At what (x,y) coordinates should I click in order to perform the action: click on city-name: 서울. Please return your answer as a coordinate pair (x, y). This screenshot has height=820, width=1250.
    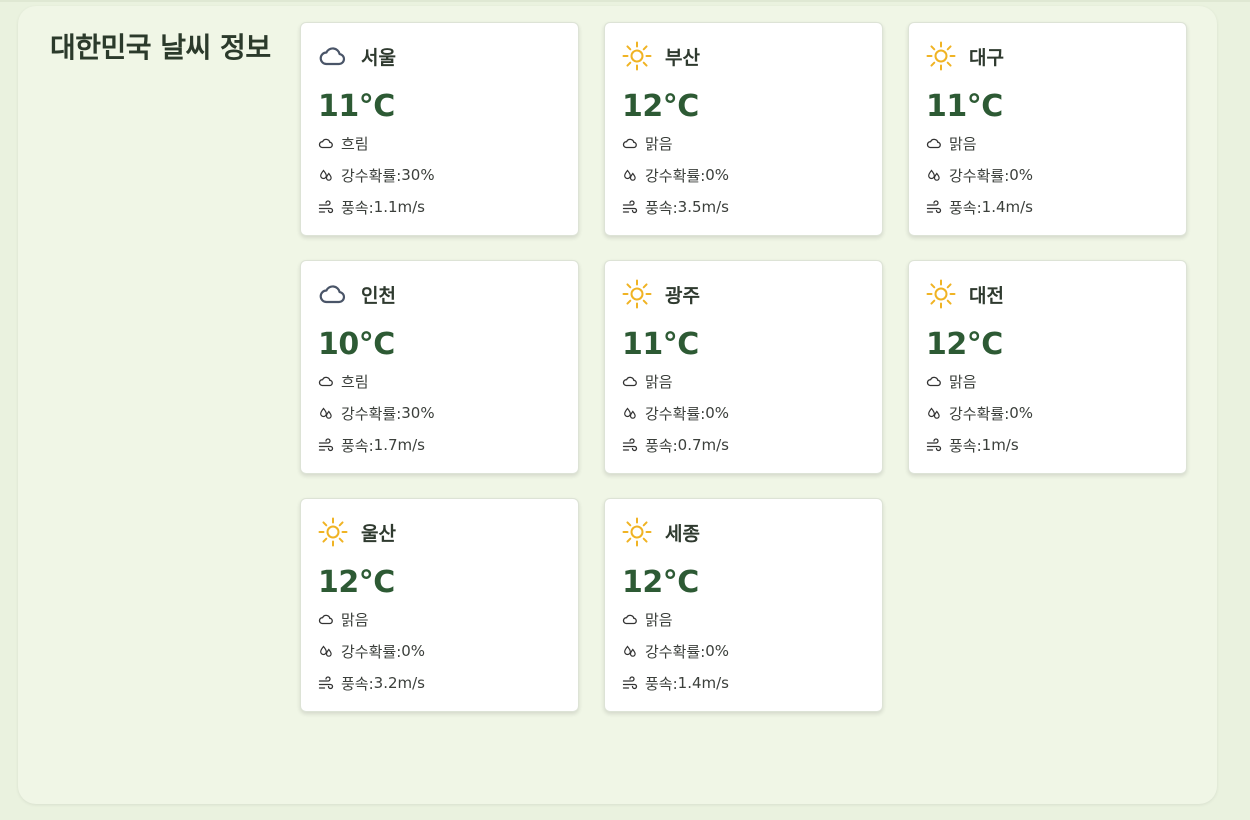
    Looking at the image, I should click on (378, 57).